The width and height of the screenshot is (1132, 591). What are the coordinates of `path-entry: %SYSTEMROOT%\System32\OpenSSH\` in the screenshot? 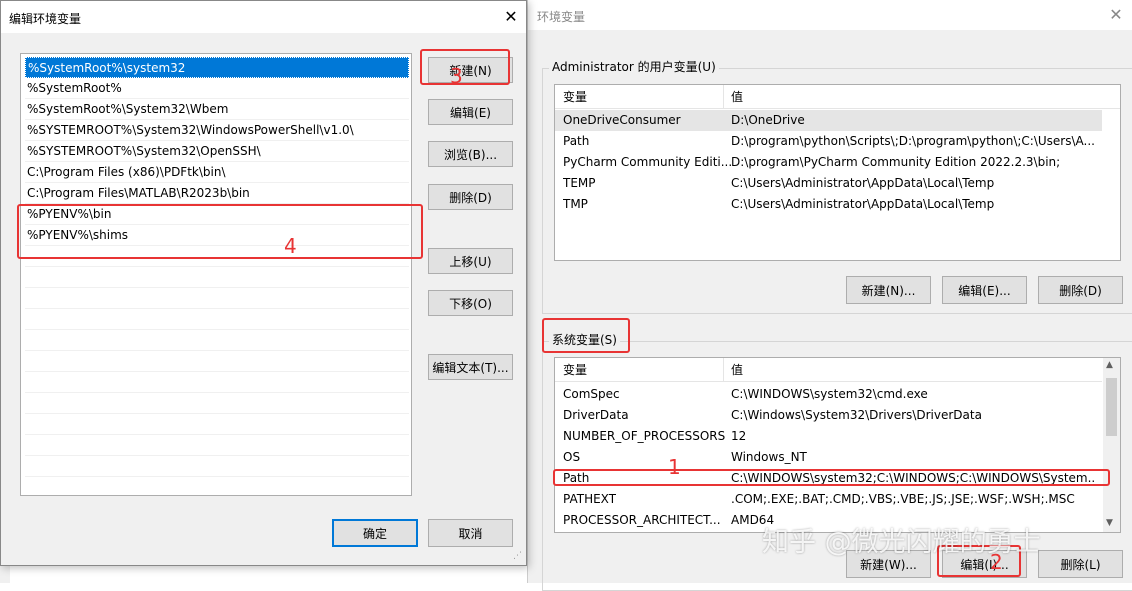 It's located at (144, 151).